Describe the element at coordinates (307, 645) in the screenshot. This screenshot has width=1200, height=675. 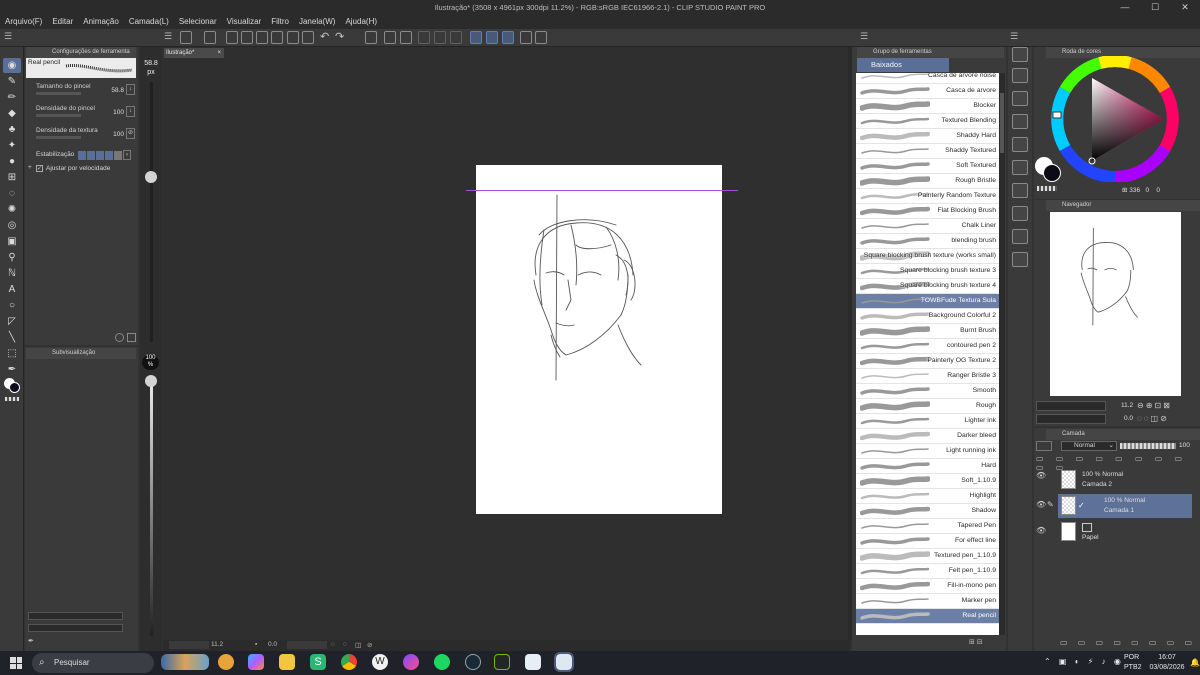
I see `angle-scroll-bar` at that location.